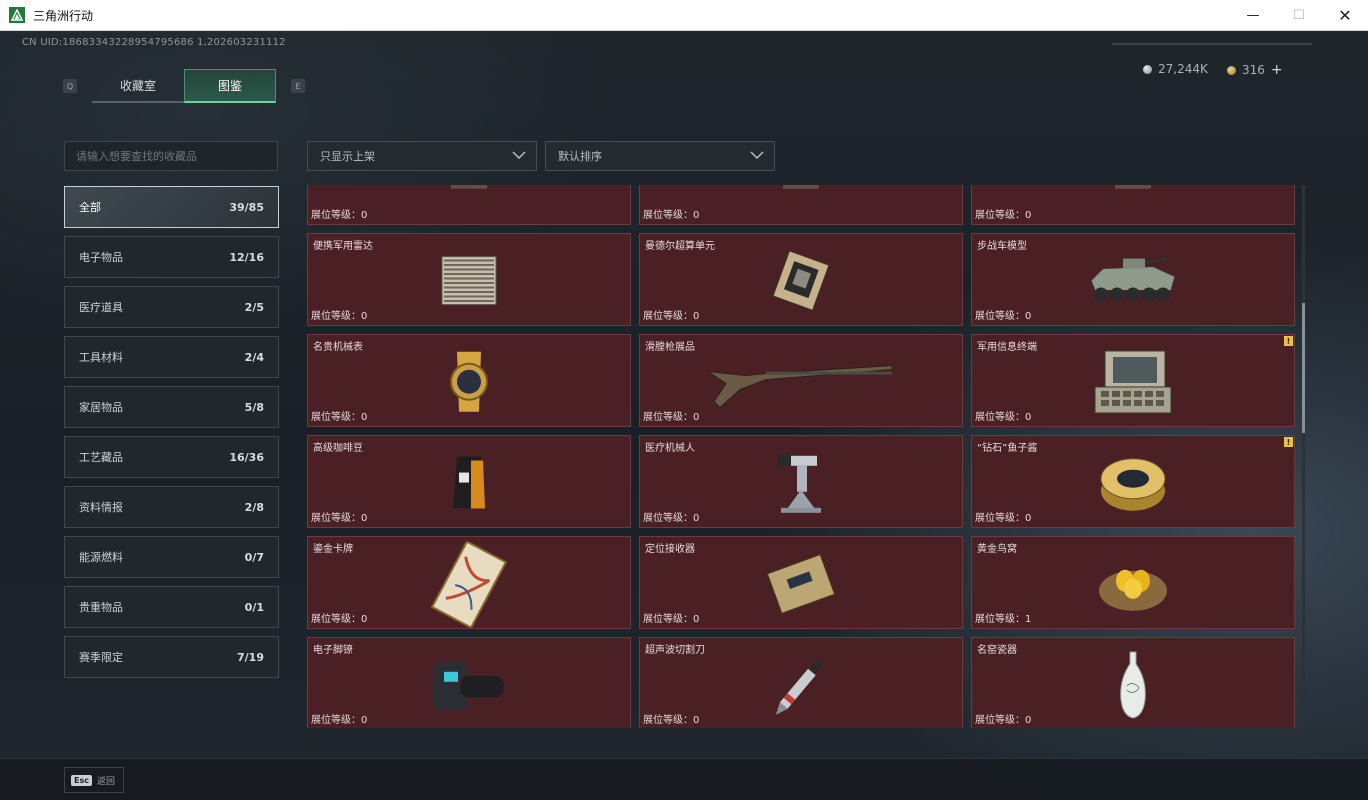  Describe the element at coordinates (469, 380) in the screenshot. I see `collection-item-card: 名贵机械表 展位等级：0` at that location.